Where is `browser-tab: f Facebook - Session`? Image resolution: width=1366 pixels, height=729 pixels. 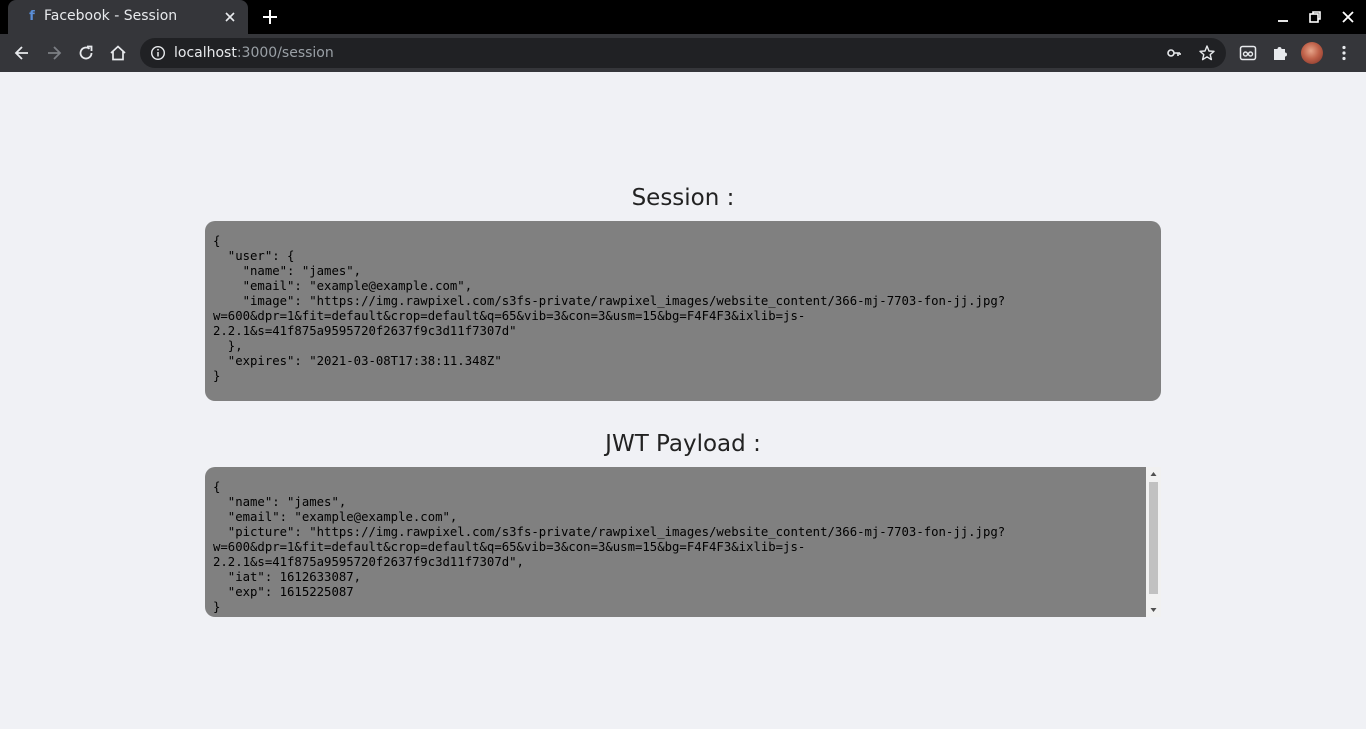 browser-tab: f Facebook - Session is located at coordinates (128, 17).